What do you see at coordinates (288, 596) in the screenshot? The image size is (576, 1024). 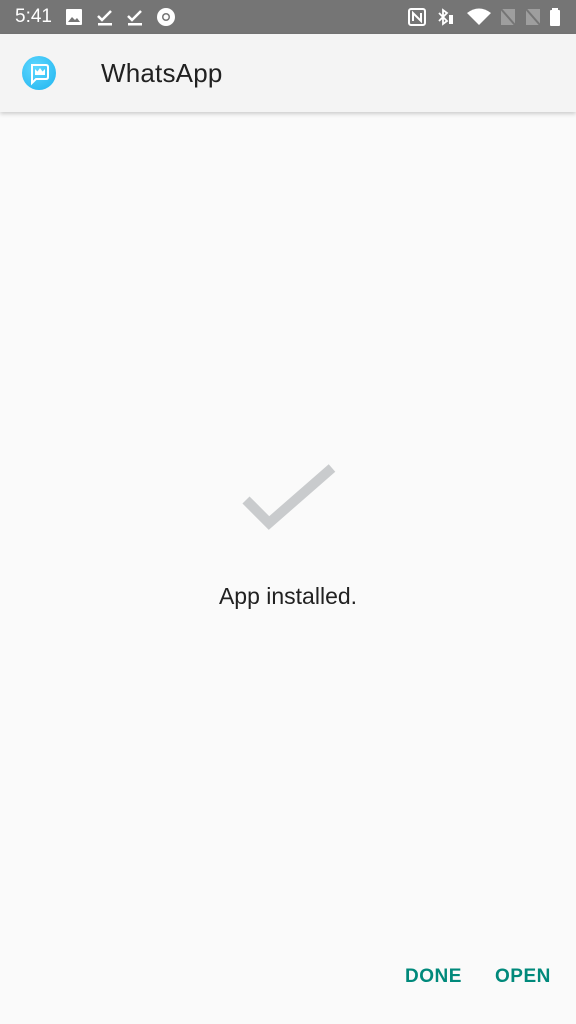 I see `install-status-message: App installed.` at bounding box center [288, 596].